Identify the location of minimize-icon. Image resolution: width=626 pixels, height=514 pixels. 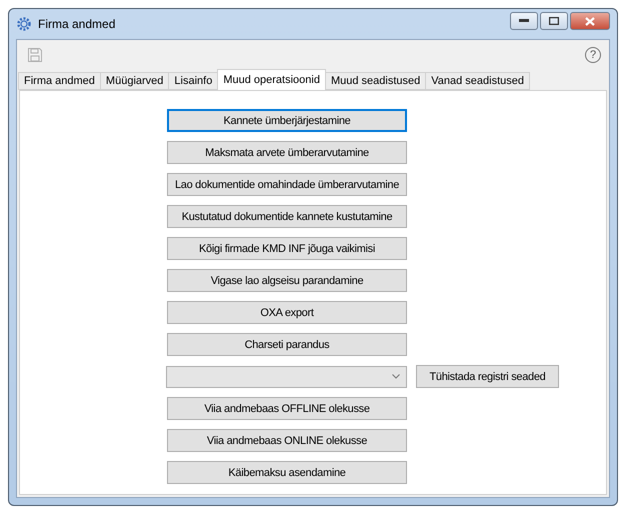
(524, 21).